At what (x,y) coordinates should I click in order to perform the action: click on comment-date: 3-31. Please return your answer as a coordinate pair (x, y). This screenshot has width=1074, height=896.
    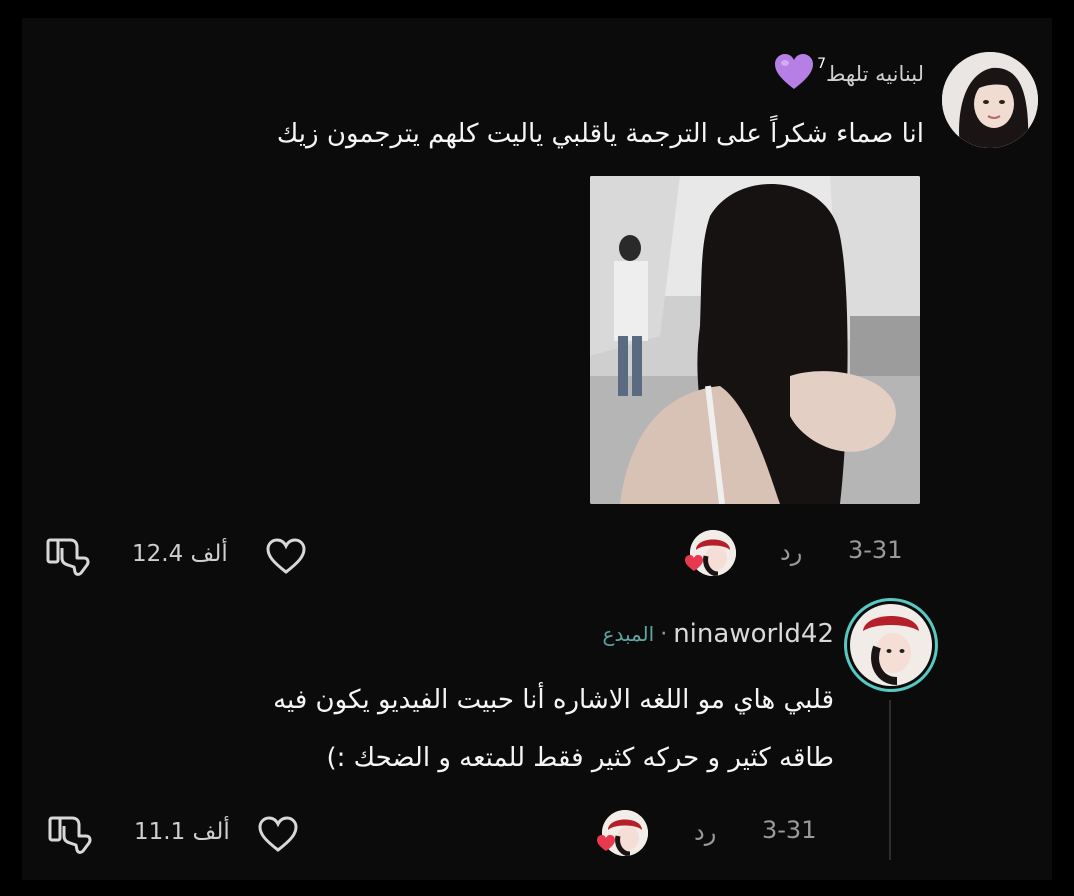
    Looking at the image, I should click on (875, 550).